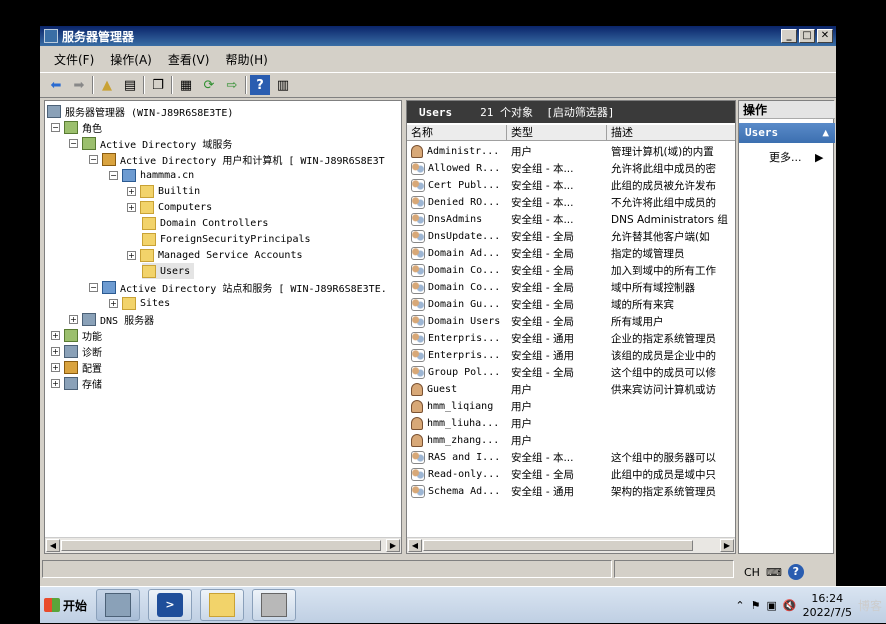  I want to click on list-item: Domain Gu... 安全组 - 全局 域的所有来宾, so click(571, 304).